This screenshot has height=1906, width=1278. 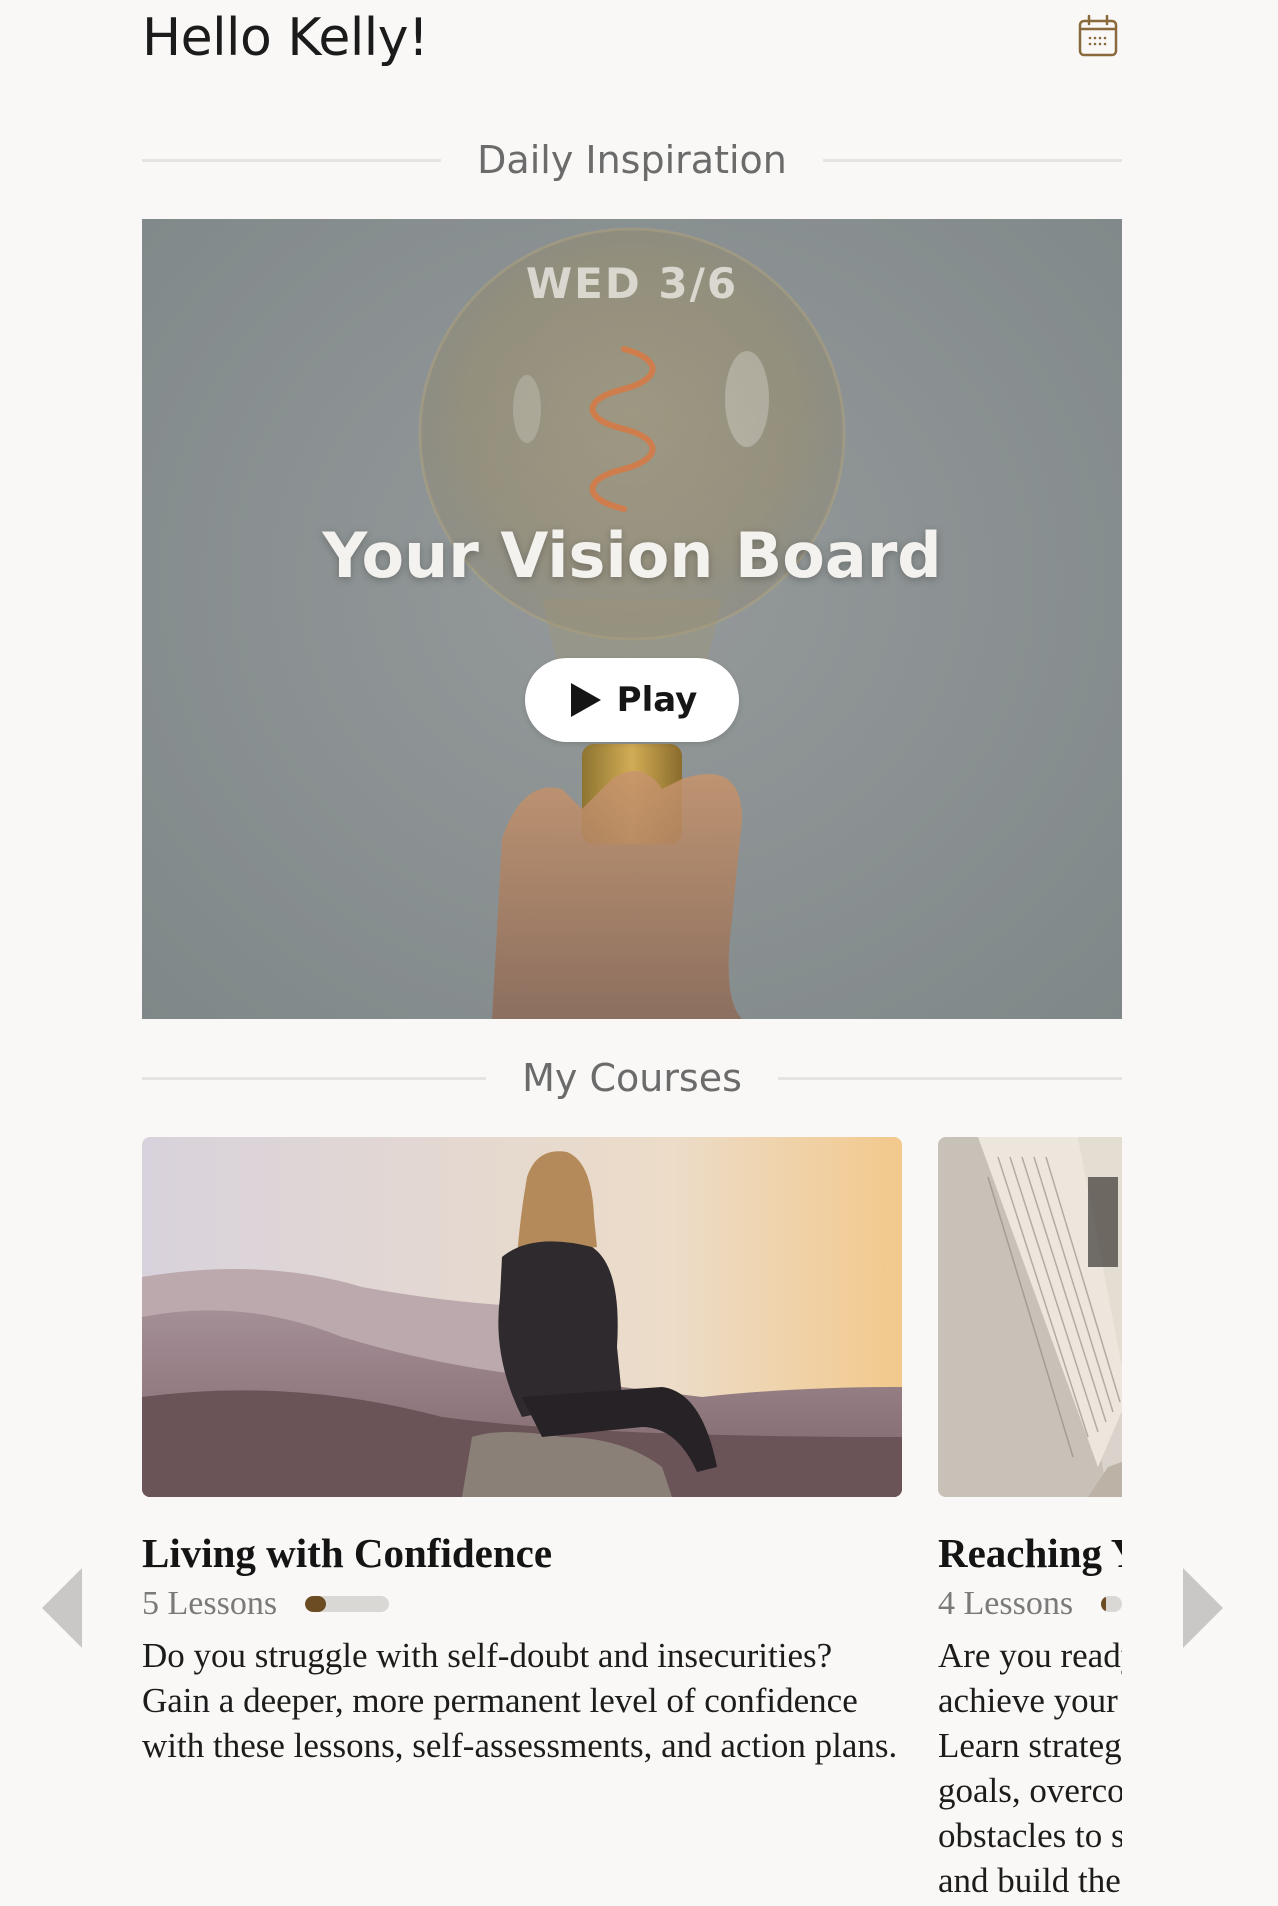 I want to click on course-title: Living with Confidence, so click(x=347, y=1553).